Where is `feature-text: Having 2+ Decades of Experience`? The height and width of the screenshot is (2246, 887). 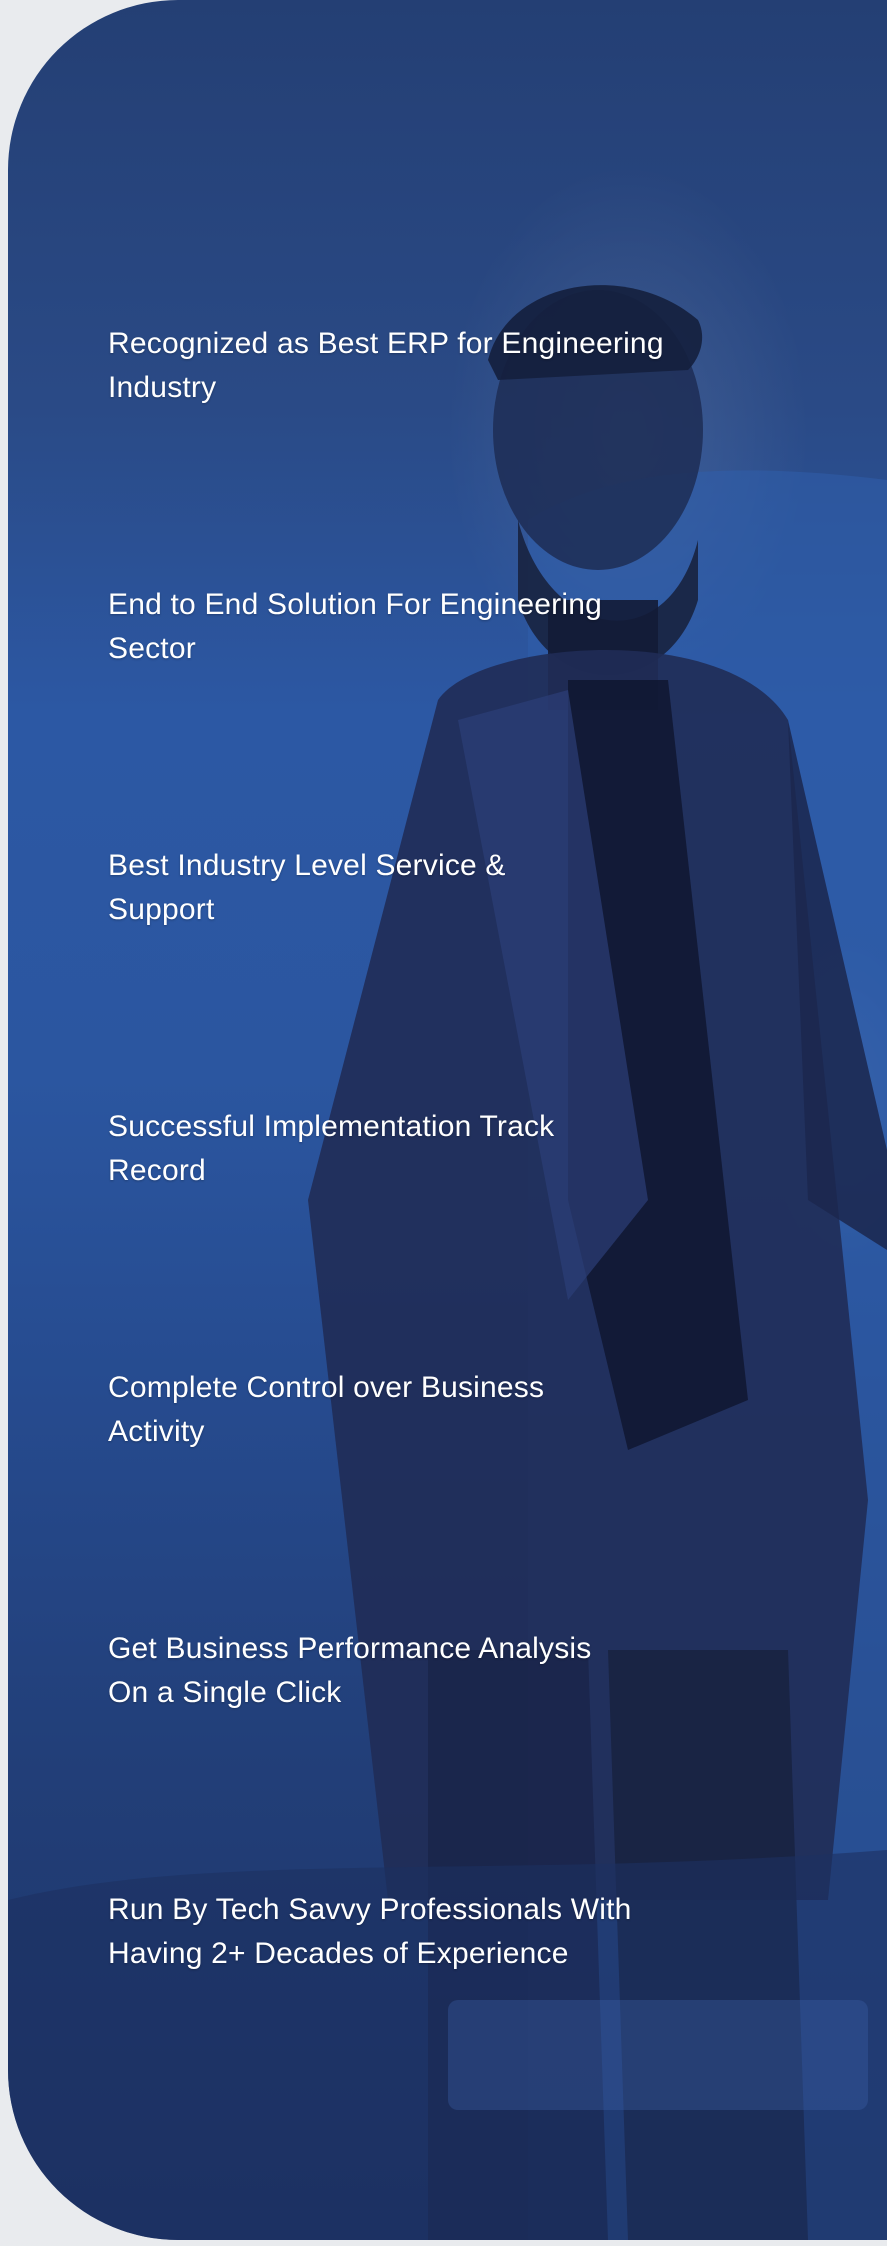 feature-text: Having 2+ Decades of Experience is located at coordinates (338, 1953).